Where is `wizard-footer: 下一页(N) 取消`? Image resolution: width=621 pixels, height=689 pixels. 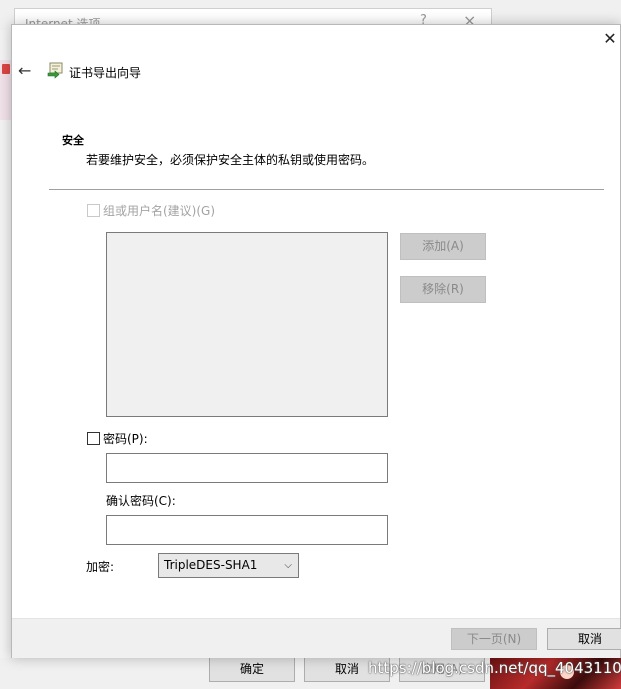
wizard-footer: 下一页(N) 取消 is located at coordinates (316, 638).